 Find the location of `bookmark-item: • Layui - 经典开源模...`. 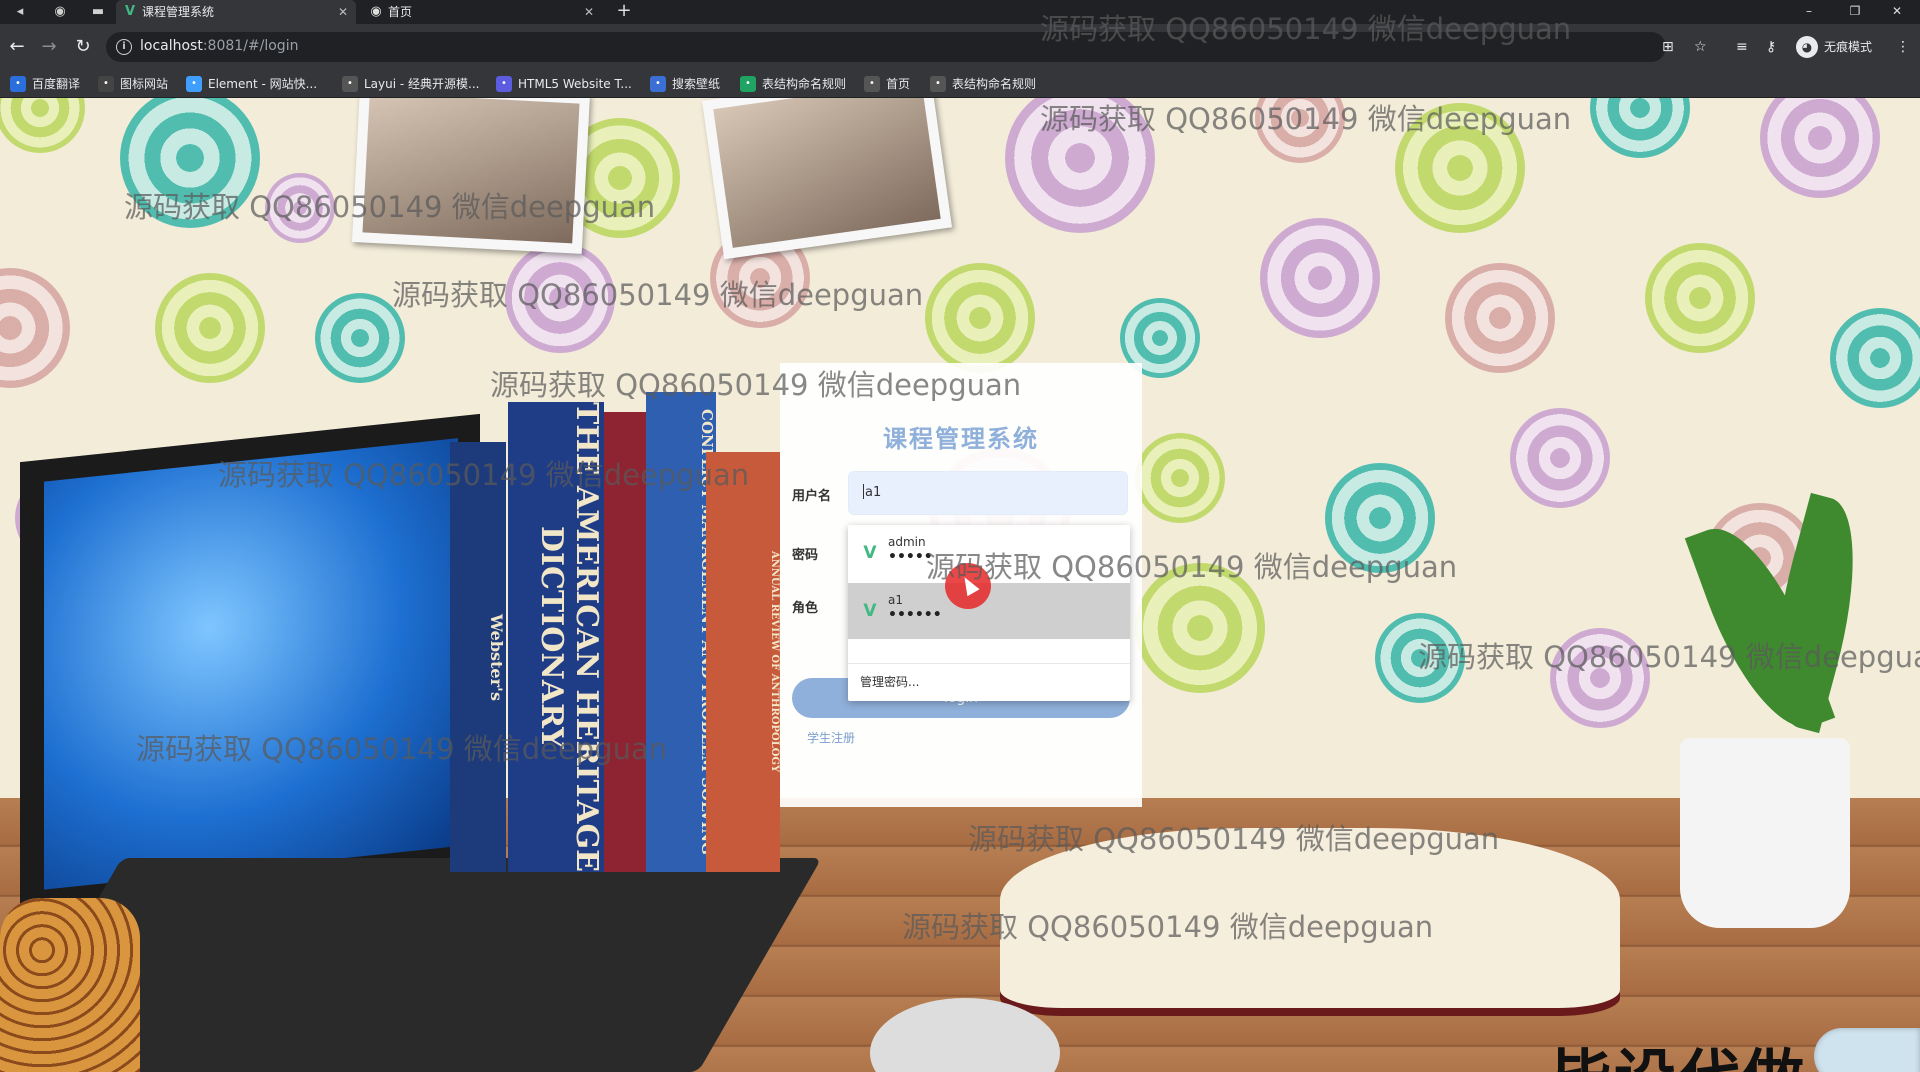

bookmark-item: • Layui - 经典开源模... is located at coordinates (410, 84).